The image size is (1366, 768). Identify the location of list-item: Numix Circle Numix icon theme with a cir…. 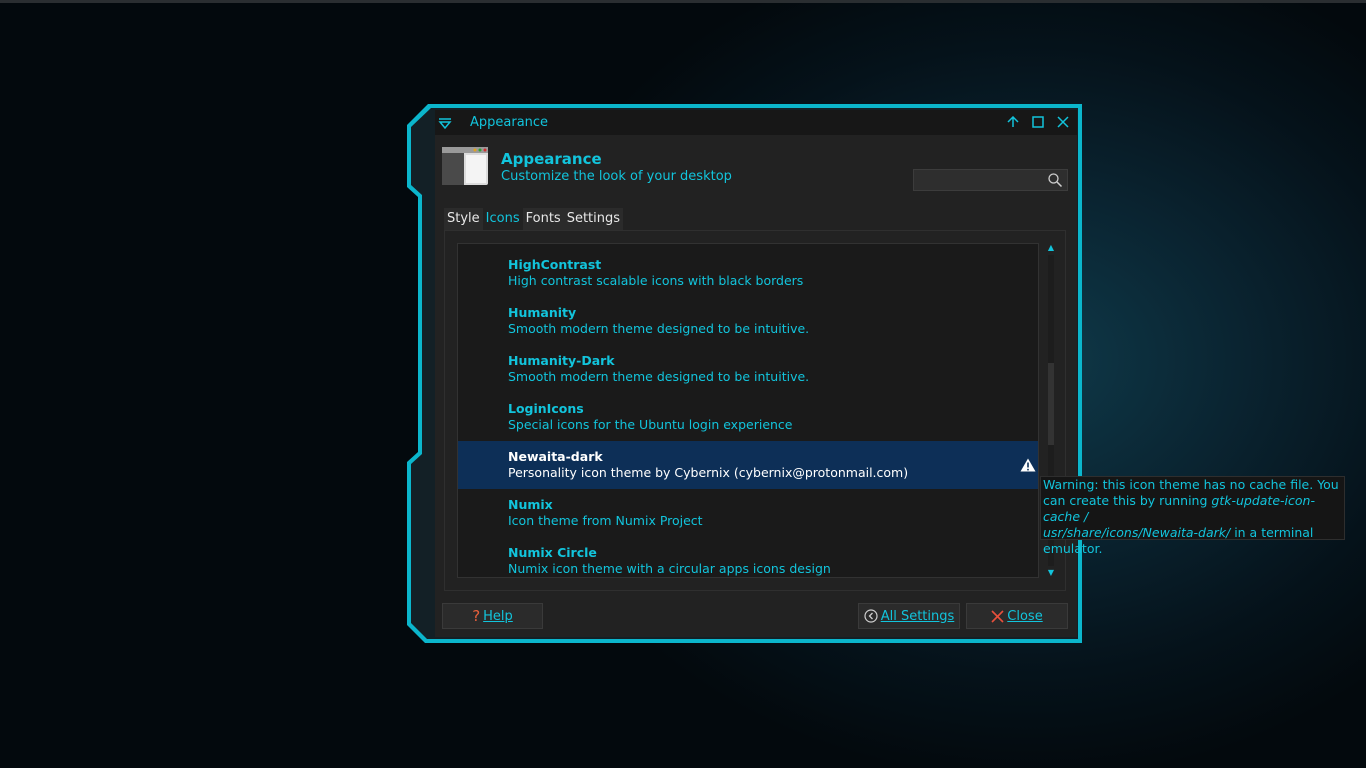
(748, 557).